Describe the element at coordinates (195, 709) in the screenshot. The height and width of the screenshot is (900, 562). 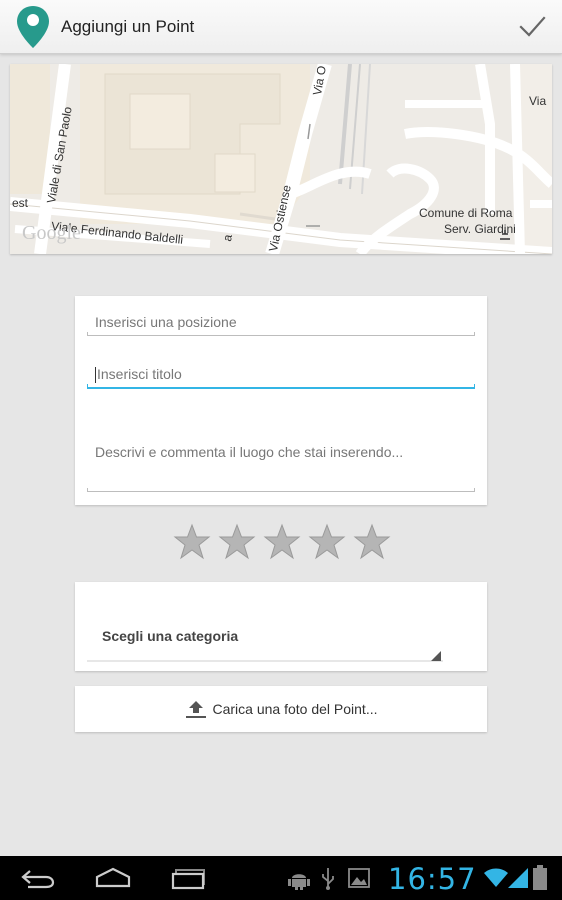
I see `upload-icon` at that location.